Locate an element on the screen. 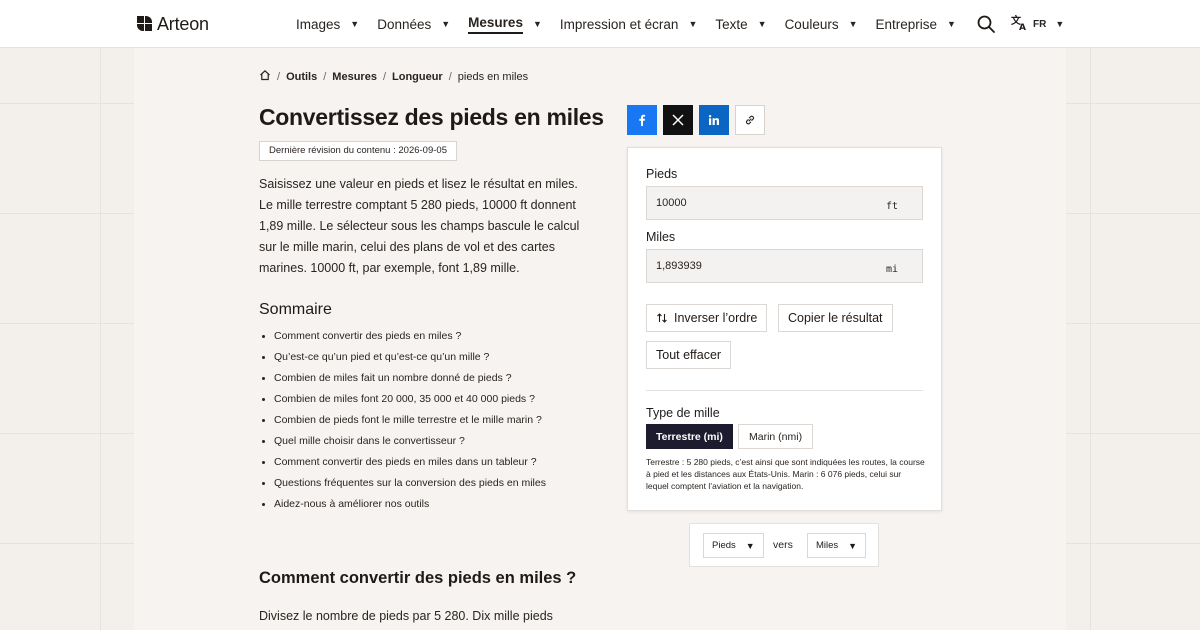  feet-unit: ft is located at coordinates (891, 206).